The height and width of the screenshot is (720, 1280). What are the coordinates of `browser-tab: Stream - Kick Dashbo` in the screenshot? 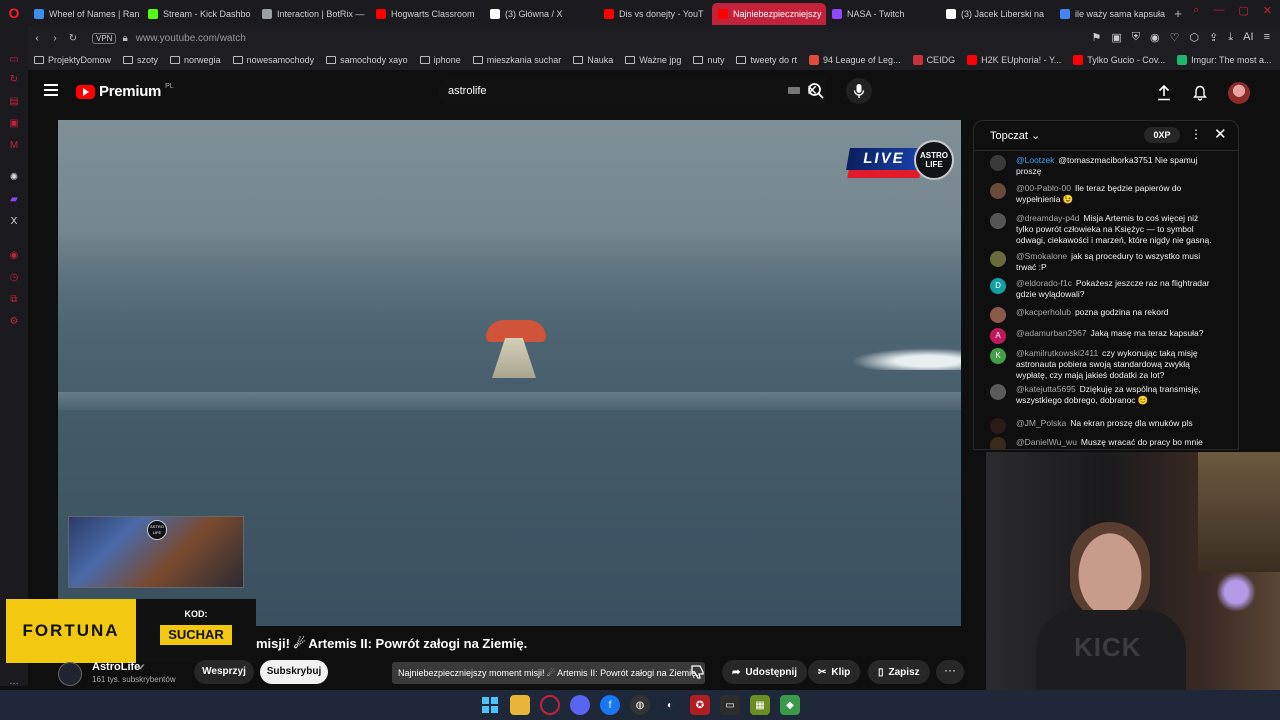 It's located at (199, 14).